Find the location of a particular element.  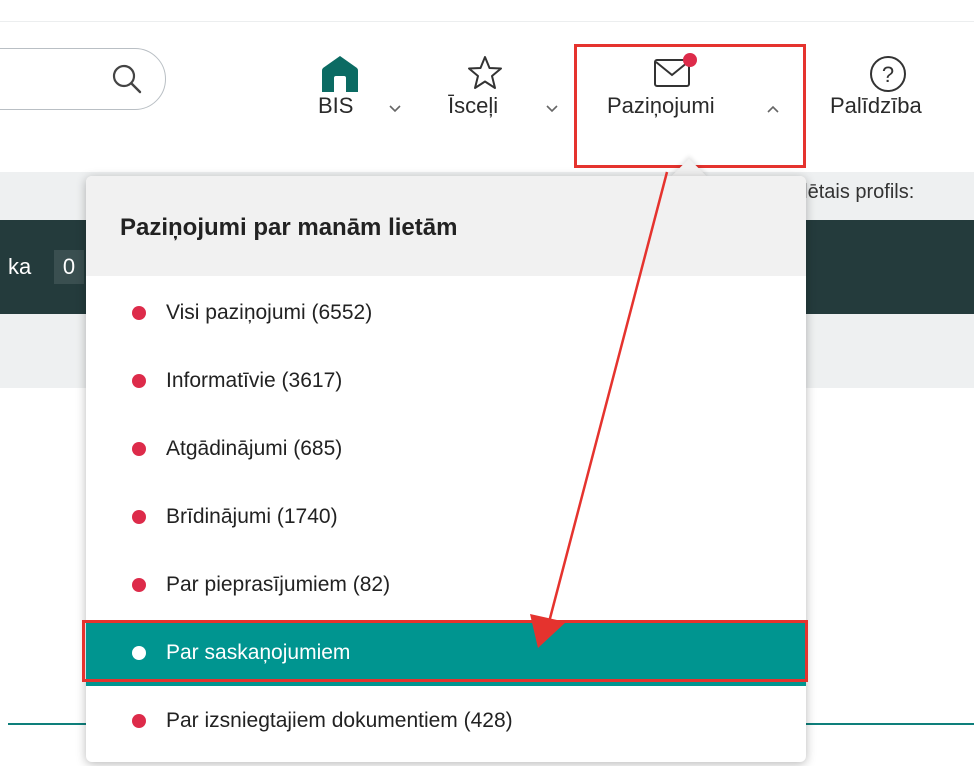

help-icon: ? is located at coordinates (888, 74).